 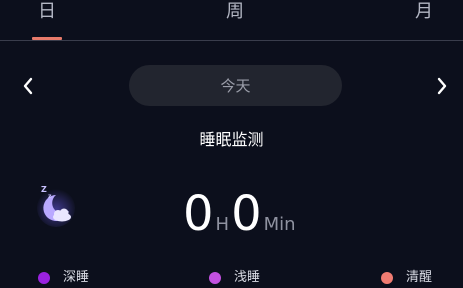 What do you see at coordinates (247, 277) in the screenshot?
I see `legend-label: 浅睡` at bounding box center [247, 277].